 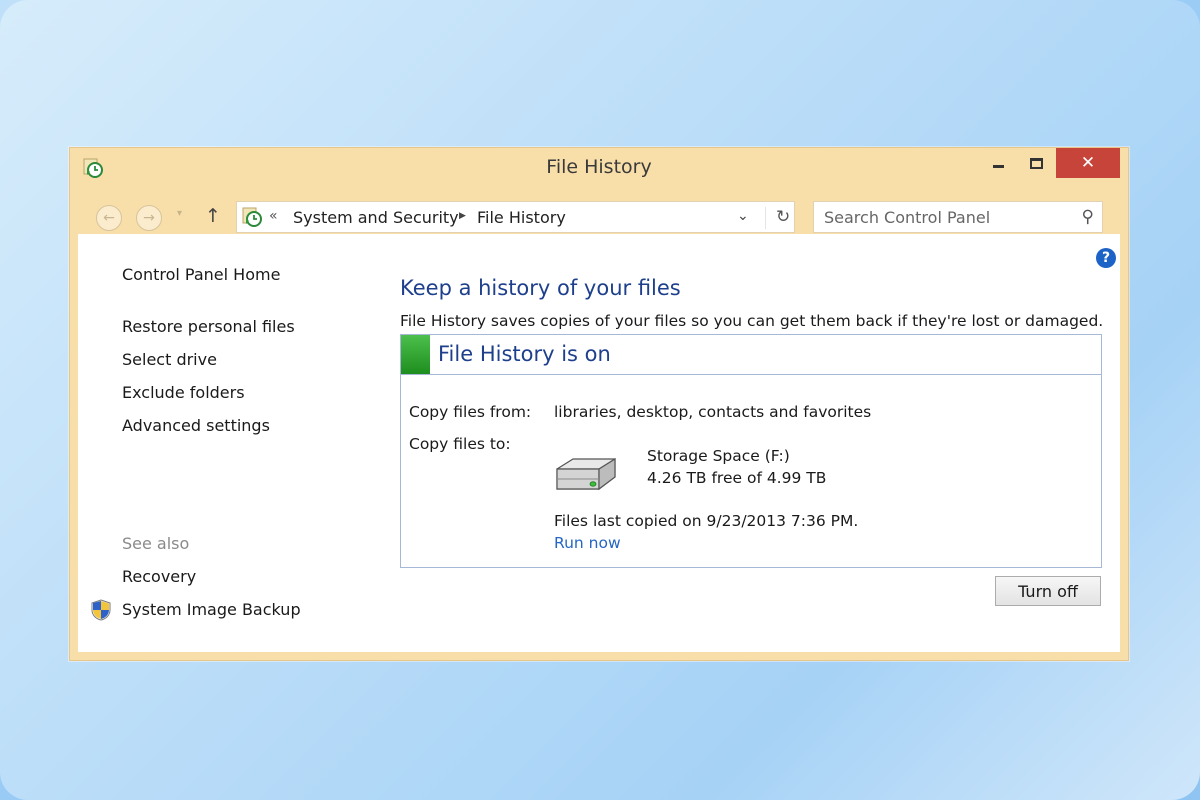 I want to click on breadcrumb-overflow-icon: «, so click(x=273, y=216).